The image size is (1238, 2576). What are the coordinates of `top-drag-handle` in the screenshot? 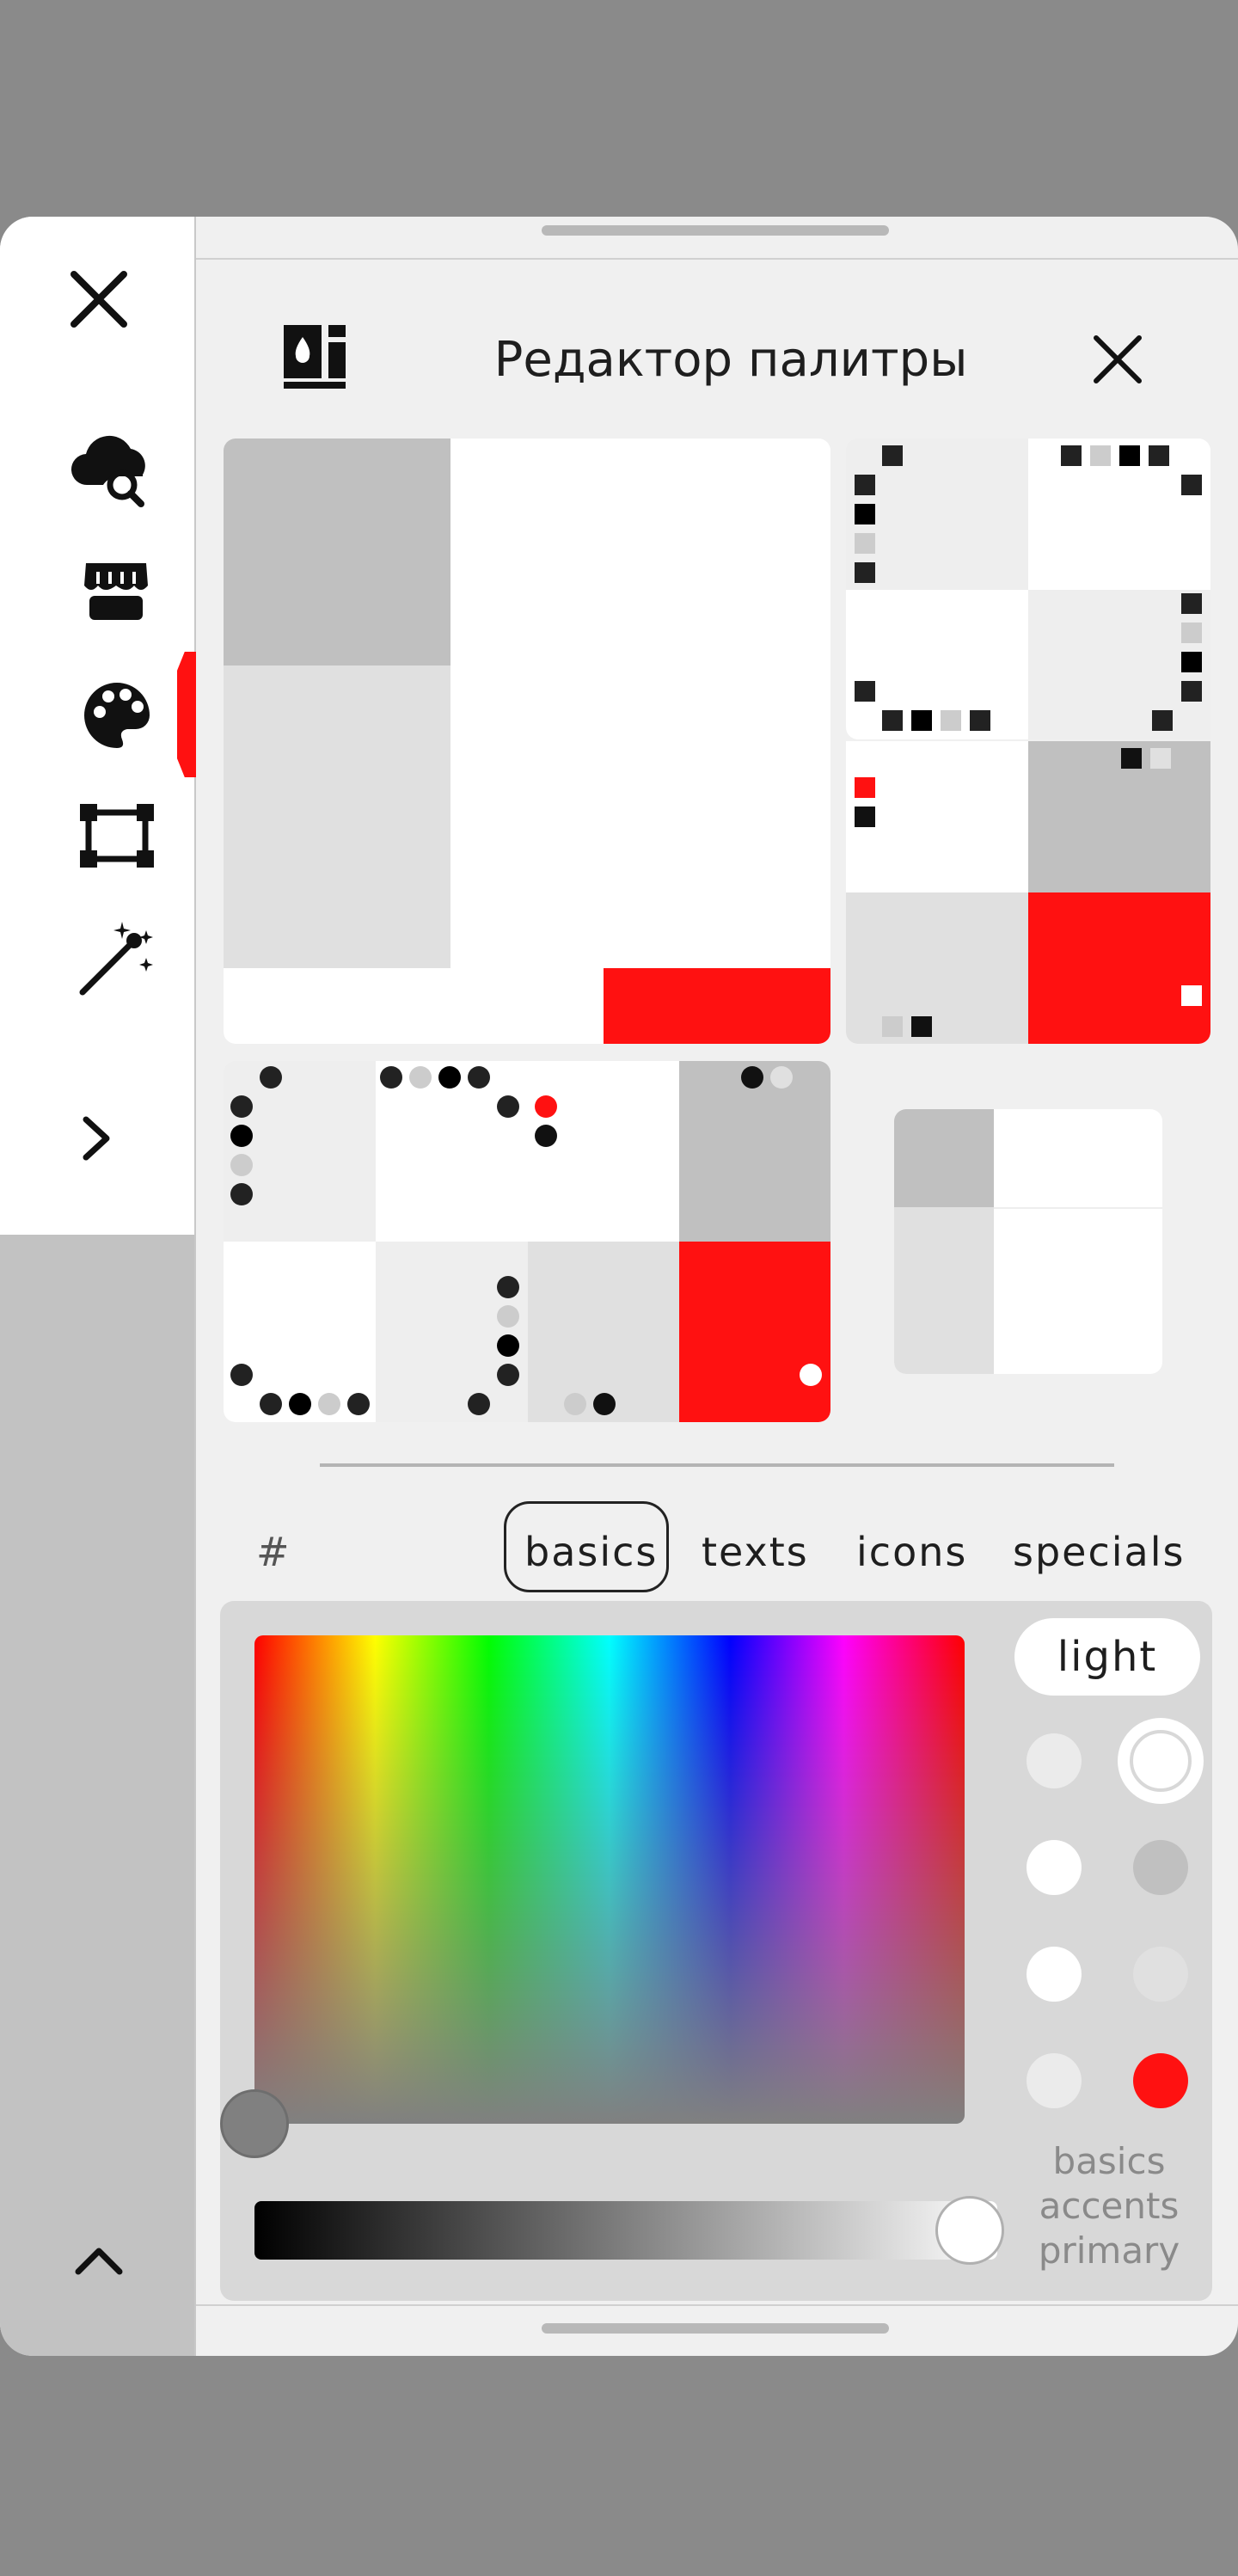 It's located at (716, 230).